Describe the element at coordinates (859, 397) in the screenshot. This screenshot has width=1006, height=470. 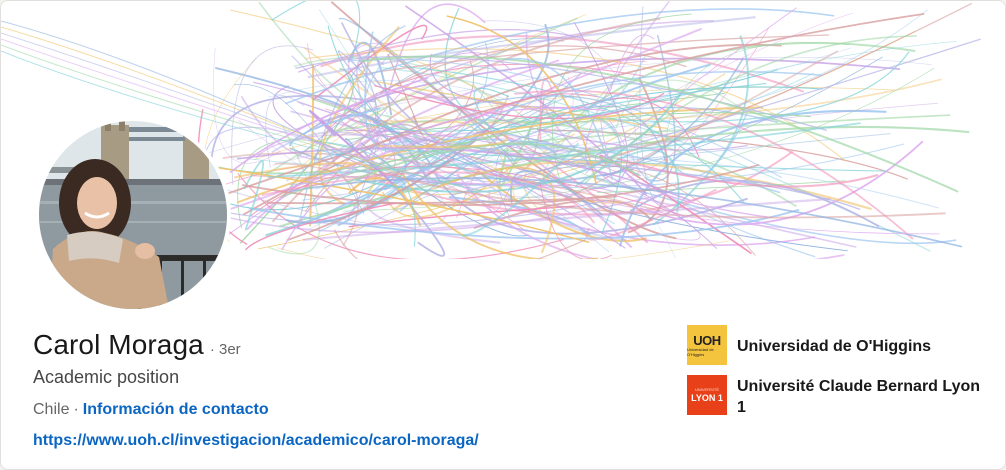
I see `education-name: Université Claude Bernard Lyon 1` at that location.